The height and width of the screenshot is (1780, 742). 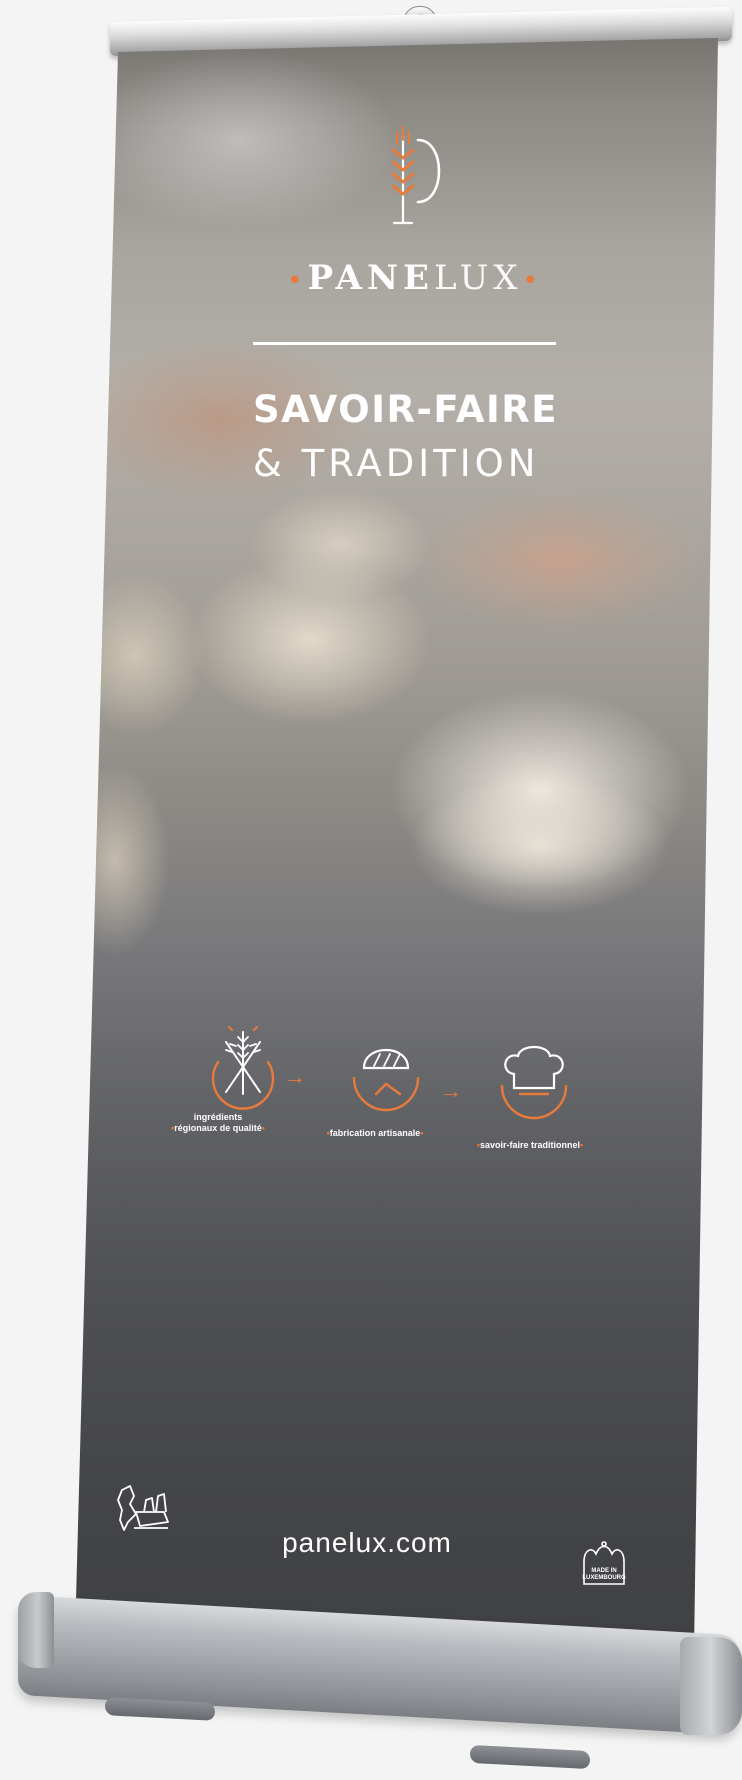 I want to click on made-in-luxembourg-badge-icon, so click(x=604, y=1563).